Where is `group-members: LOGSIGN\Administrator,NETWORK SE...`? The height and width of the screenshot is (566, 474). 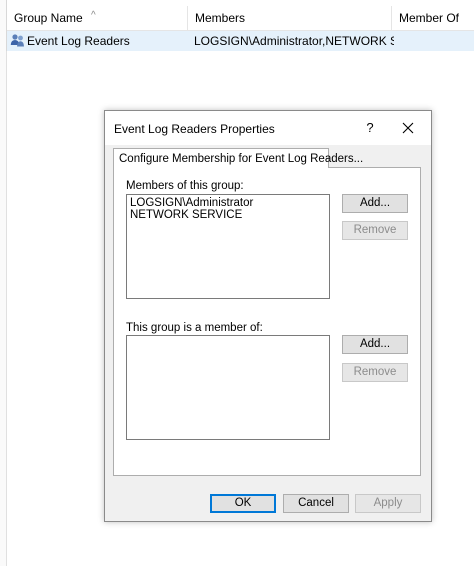 group-members: LOGSIGN\Administrator,NETWORK SE... is located at coordinates (294, 41).